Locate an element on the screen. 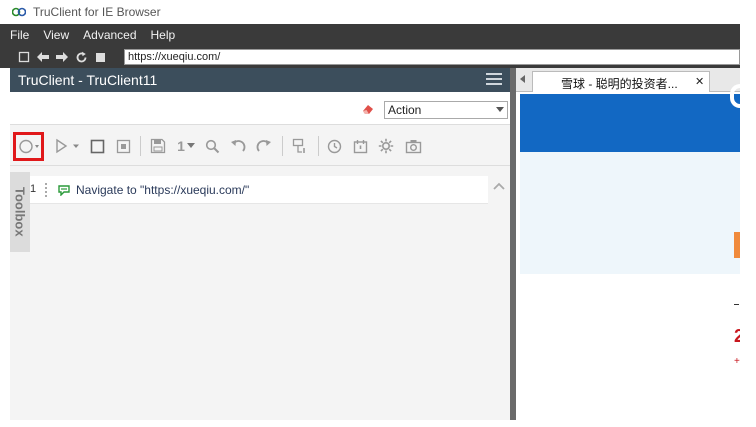 This screenshot has height=427, width=756. step-flow-icon is located at coordinates (298, 145).